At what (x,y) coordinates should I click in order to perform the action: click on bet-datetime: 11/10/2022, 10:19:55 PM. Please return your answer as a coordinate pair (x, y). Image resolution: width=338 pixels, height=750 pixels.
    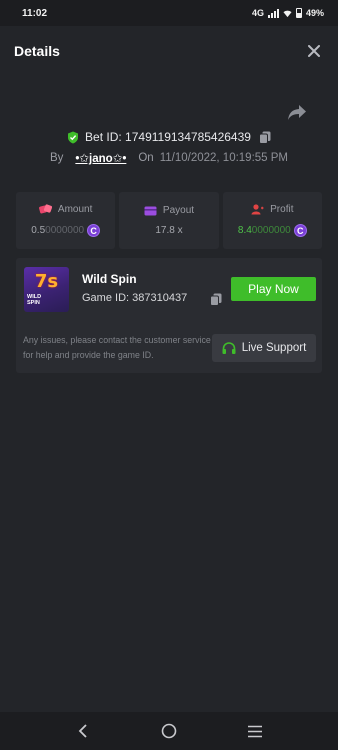
    Looking at the image, I should click on (224, 158).